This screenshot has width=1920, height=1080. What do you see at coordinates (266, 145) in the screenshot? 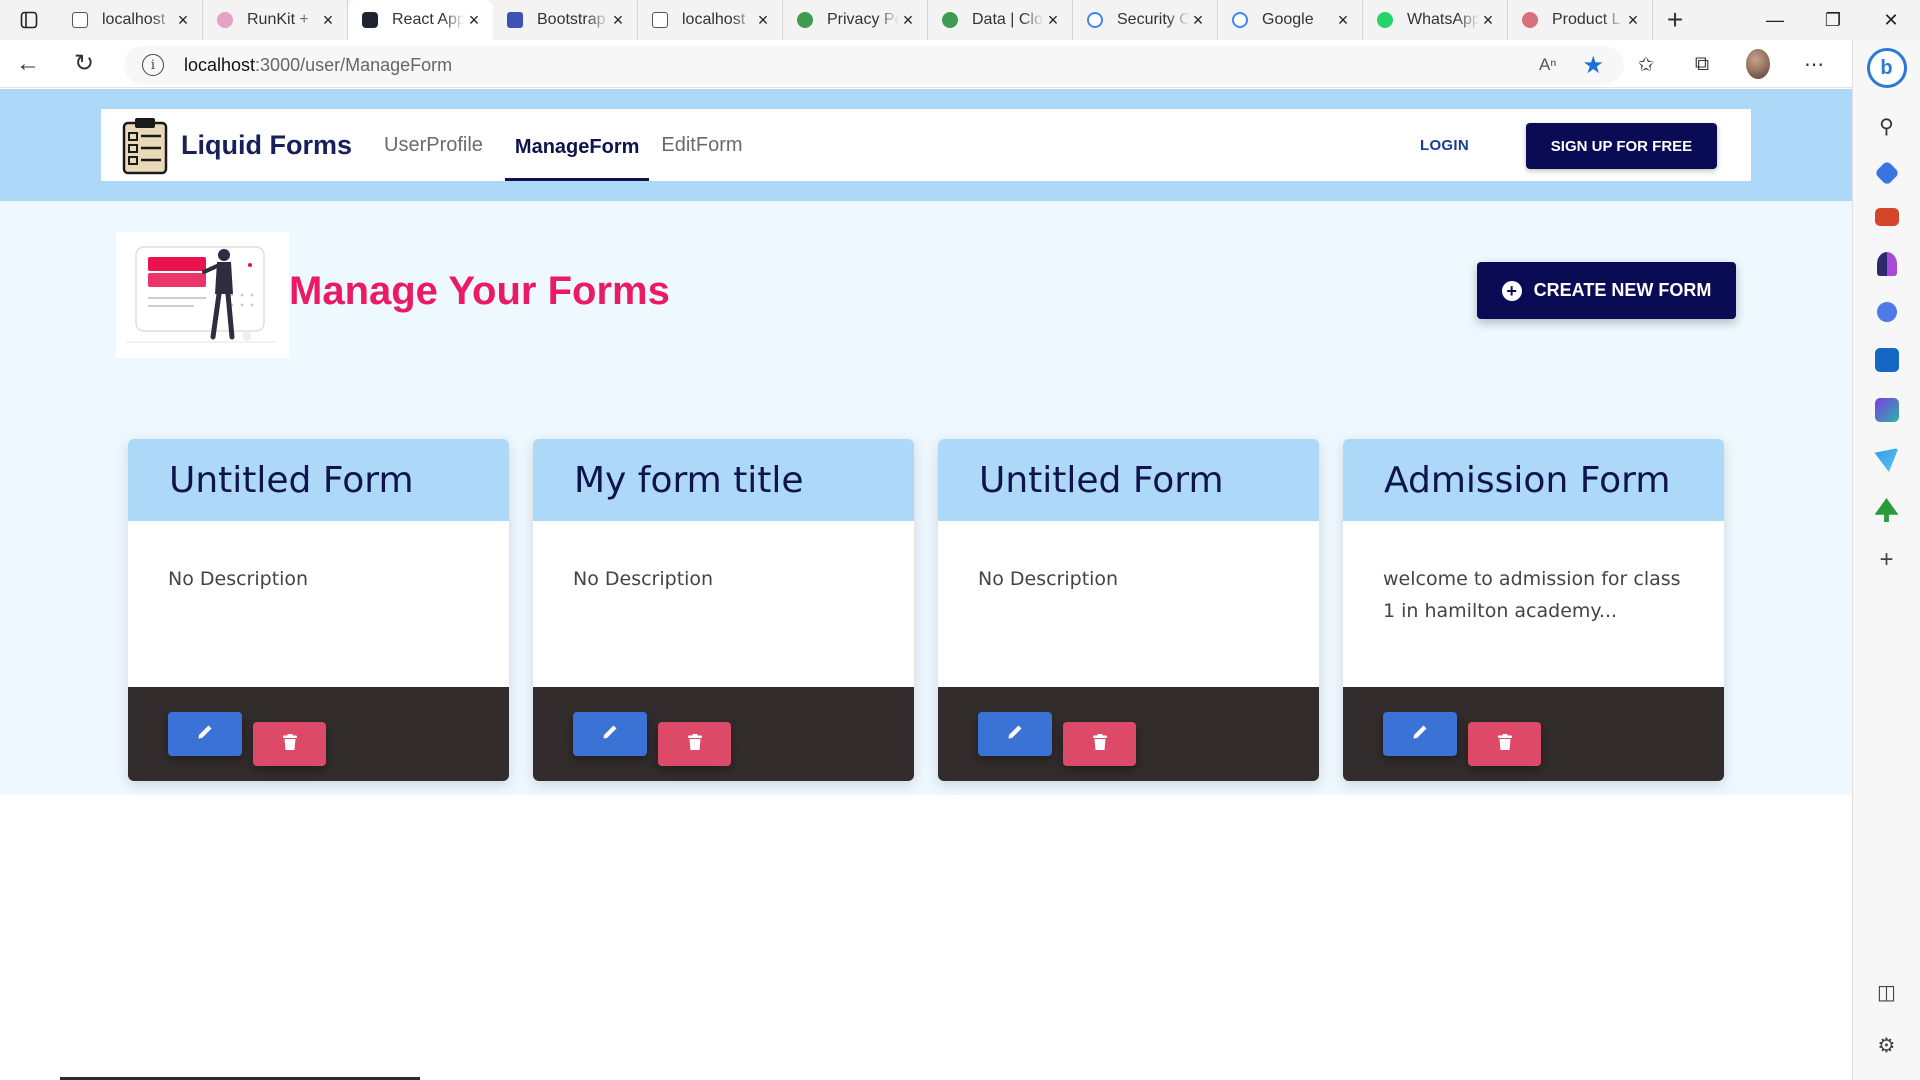
I see `brand-name: Liquid Forms` at bounding box center [266, 145].